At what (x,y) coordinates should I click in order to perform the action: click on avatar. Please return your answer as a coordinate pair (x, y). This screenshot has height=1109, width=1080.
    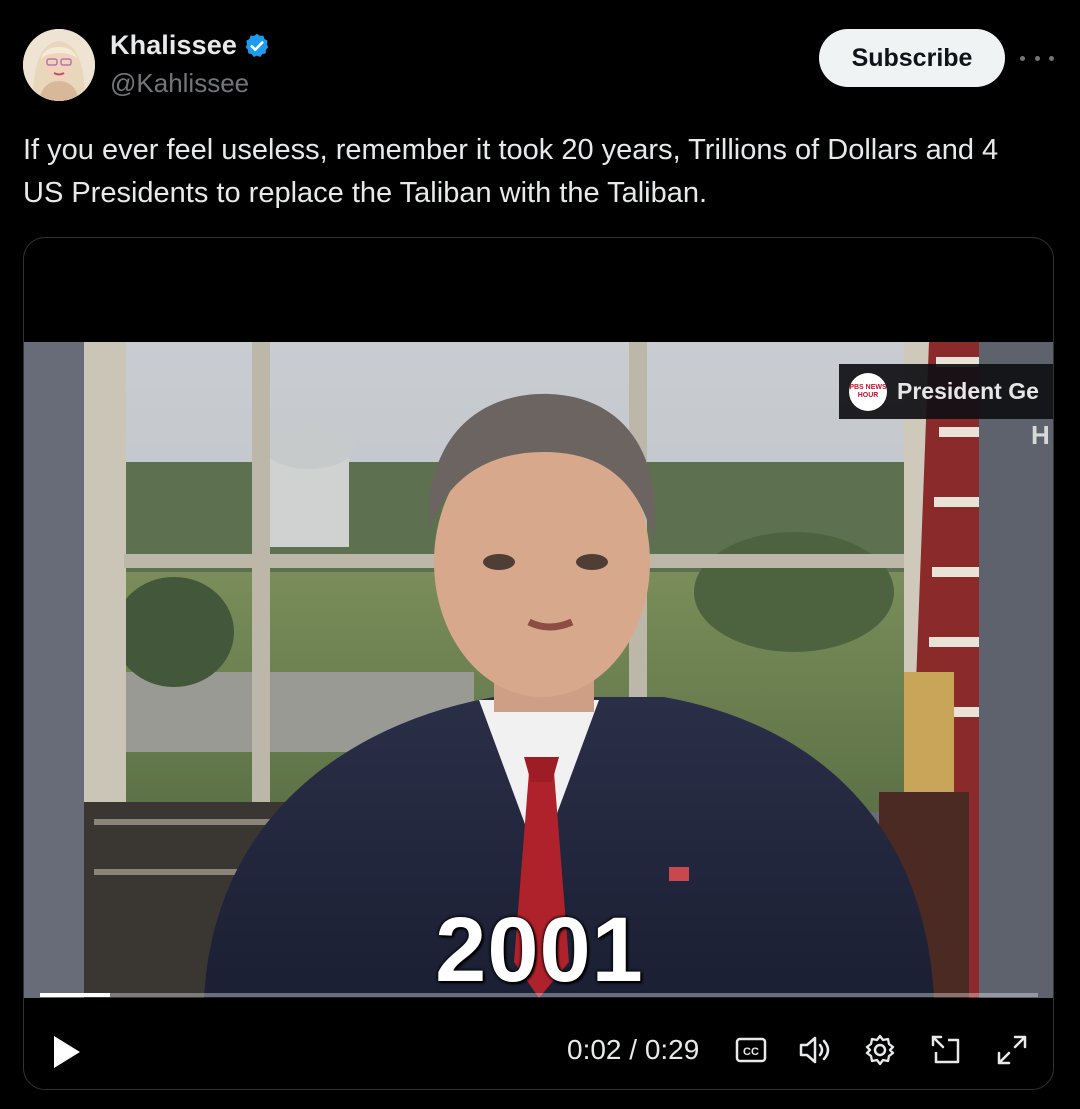
    Looking at the image, I should click on (59, 65).